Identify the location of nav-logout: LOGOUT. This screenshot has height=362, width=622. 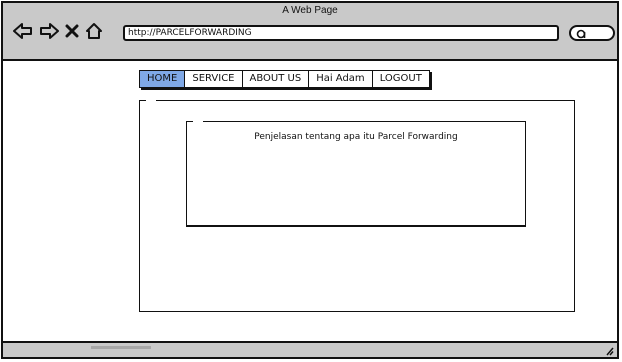
(401, 79).